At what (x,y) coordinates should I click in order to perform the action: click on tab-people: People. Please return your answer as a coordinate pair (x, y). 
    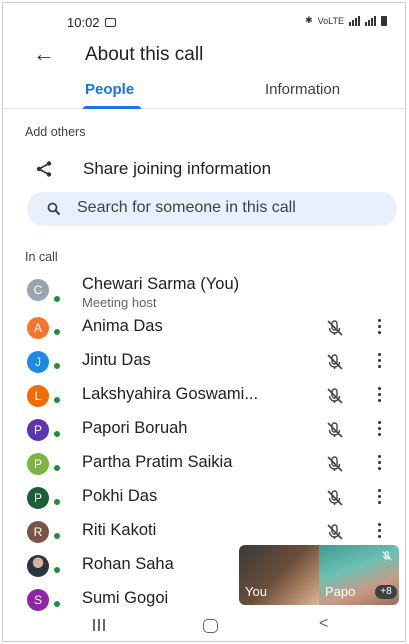
    Looking at the image, I should click on (109, 89).